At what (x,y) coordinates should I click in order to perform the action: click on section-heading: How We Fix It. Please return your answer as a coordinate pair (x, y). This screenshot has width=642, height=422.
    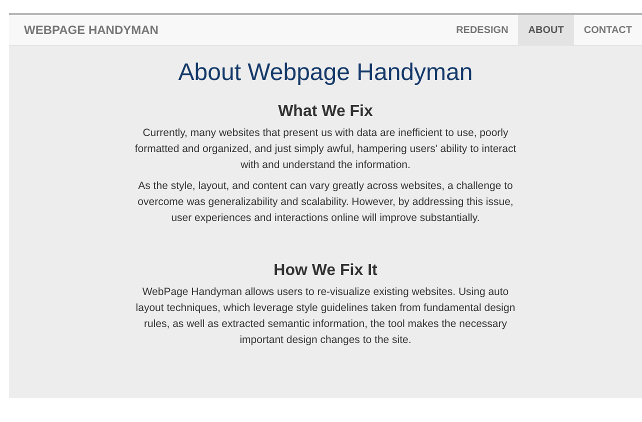
    Looking at the image, I should click on (326, 271).